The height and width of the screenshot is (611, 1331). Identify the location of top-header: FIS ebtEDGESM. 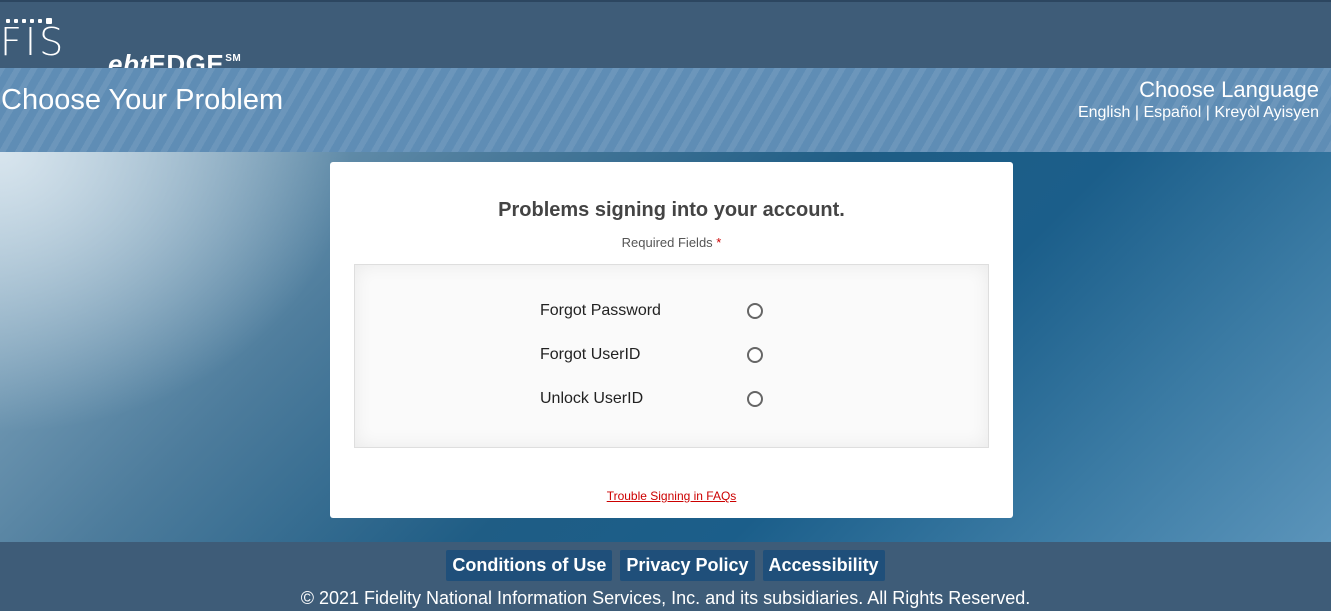
(665, 39).